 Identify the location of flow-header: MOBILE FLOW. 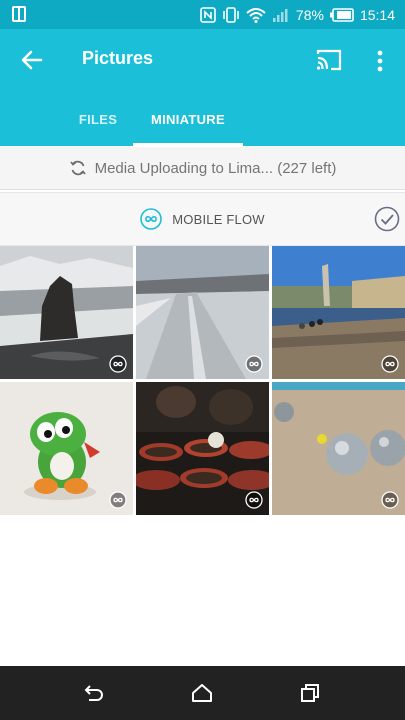
(202, 219).